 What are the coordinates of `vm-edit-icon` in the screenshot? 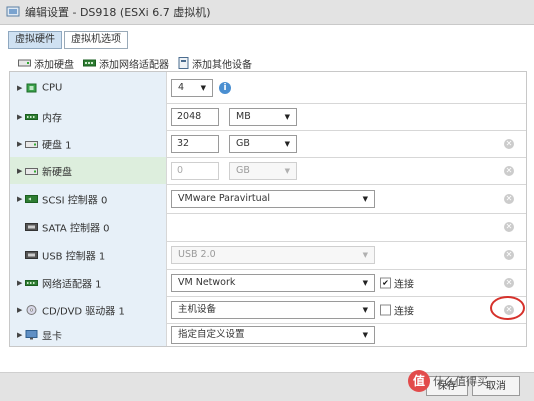 It's located at (13, 11).